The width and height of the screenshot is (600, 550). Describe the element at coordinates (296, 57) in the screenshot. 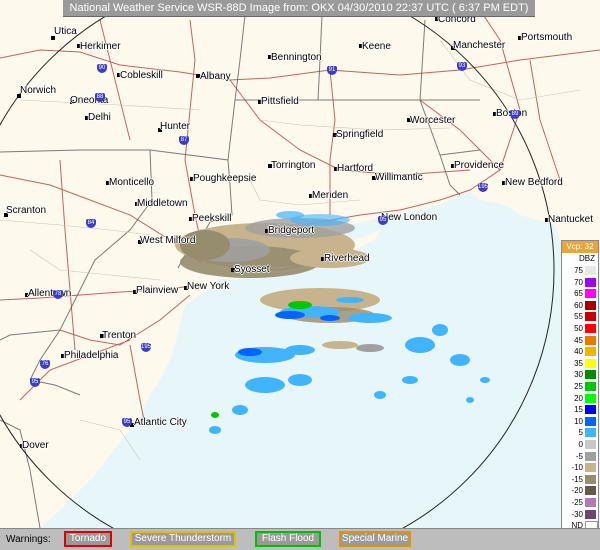

I see `city-label: Bennington` at that location.